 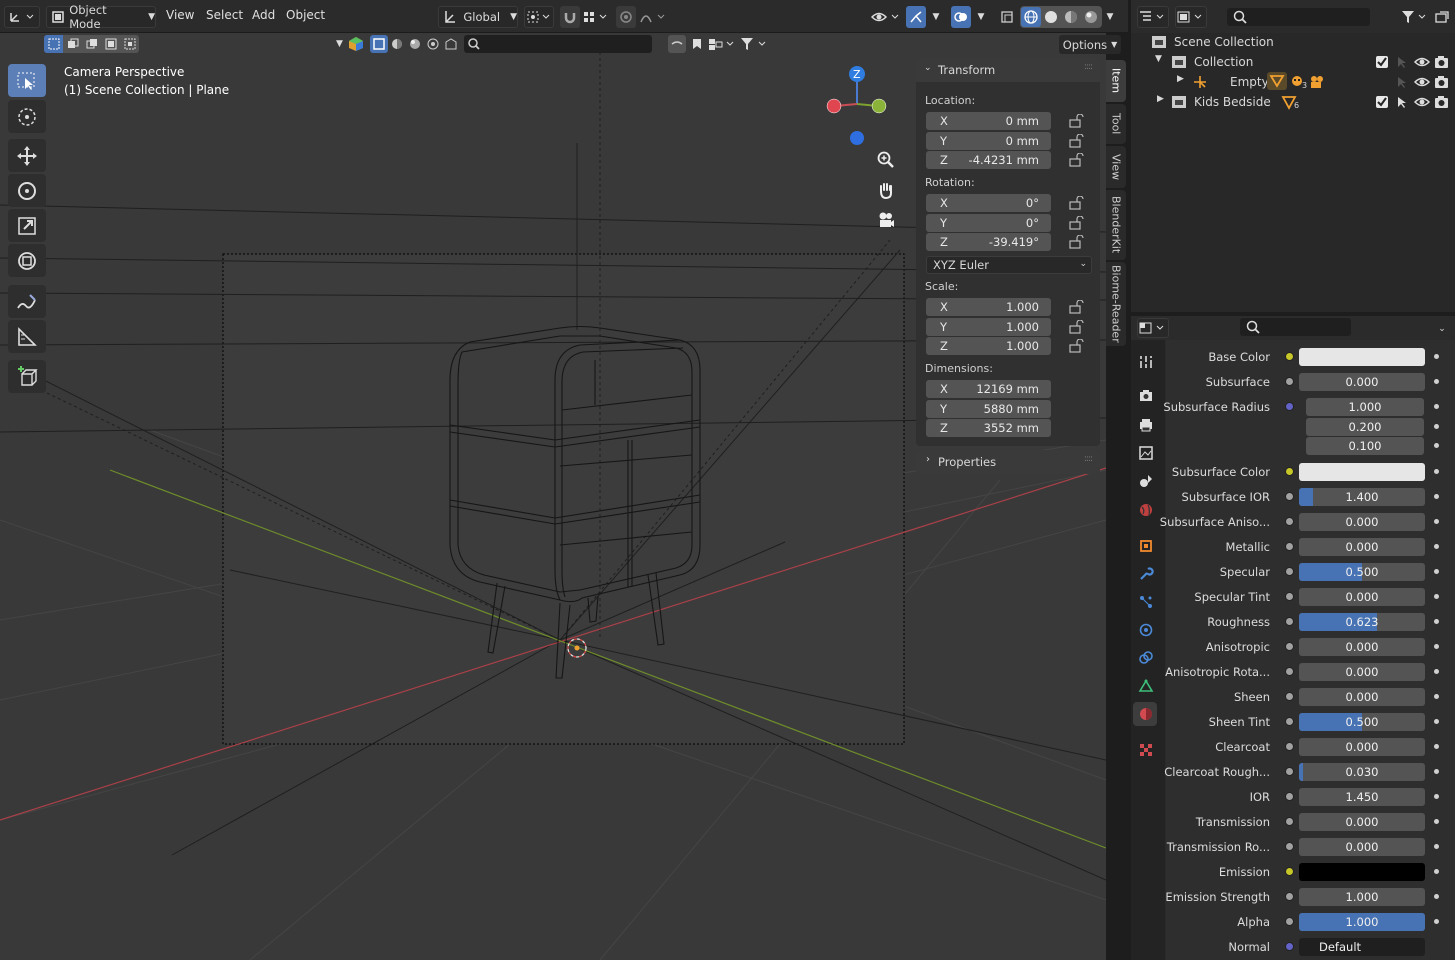 I want to click on tab-constraints, so click(x=1146, y=658).